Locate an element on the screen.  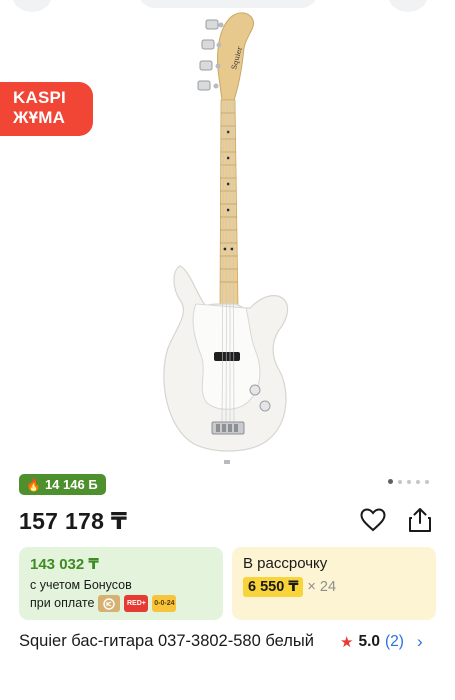
chevron-right-icon: › is located at coordinates (420, 642).